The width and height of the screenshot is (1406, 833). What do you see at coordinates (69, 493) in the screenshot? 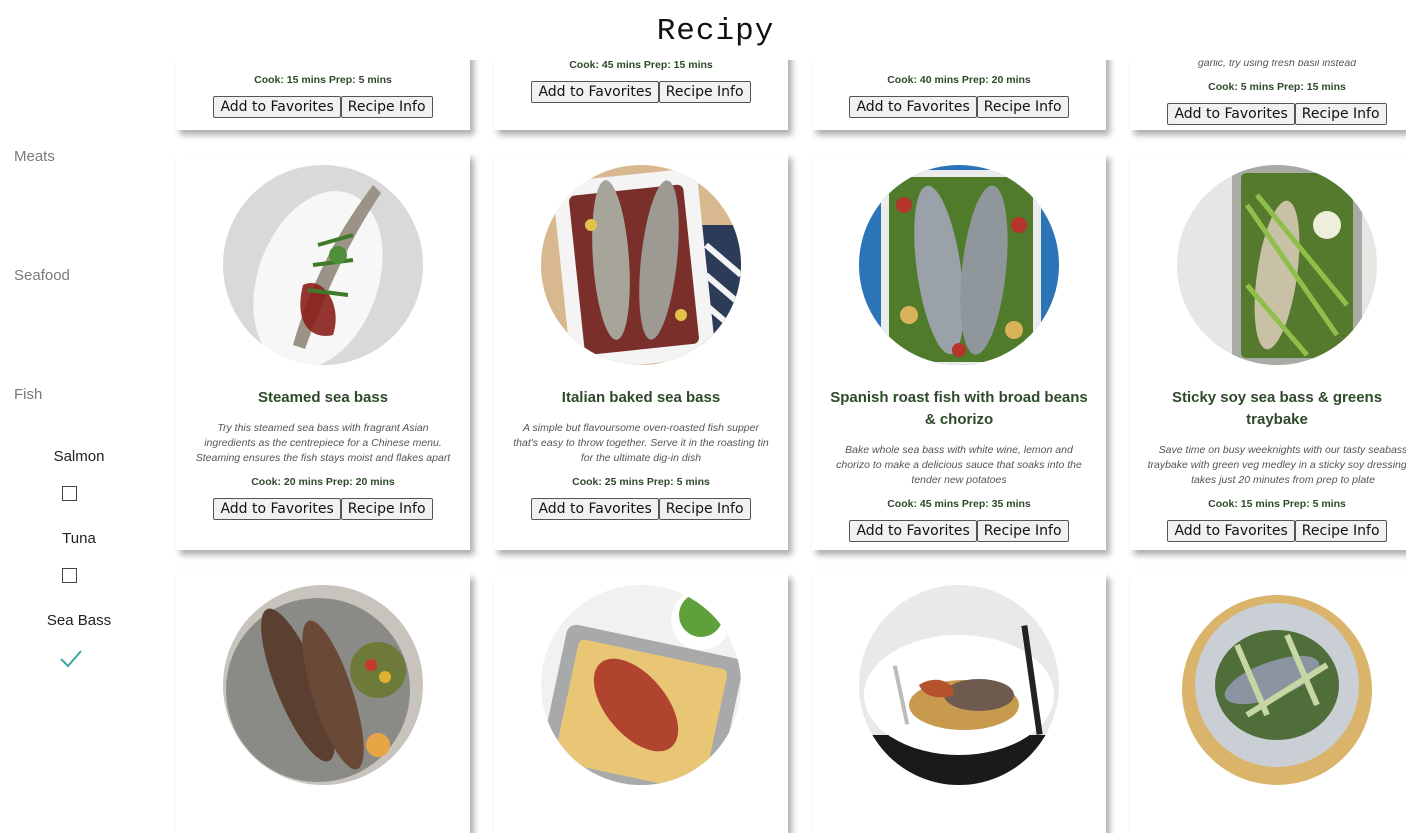
I see `salmon-checkbox` at bounding box center [69, 493].